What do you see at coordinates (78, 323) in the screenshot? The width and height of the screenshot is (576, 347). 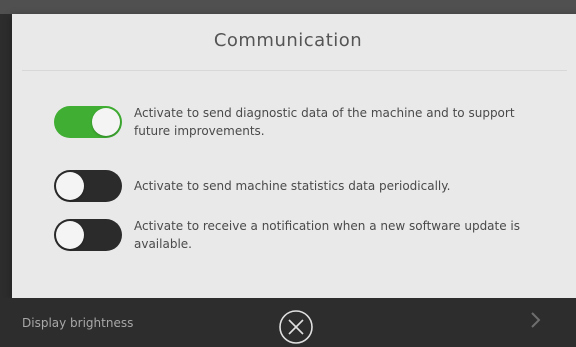 I see `display-brightness-label: Display brightness` at bounding box center [78, 323].